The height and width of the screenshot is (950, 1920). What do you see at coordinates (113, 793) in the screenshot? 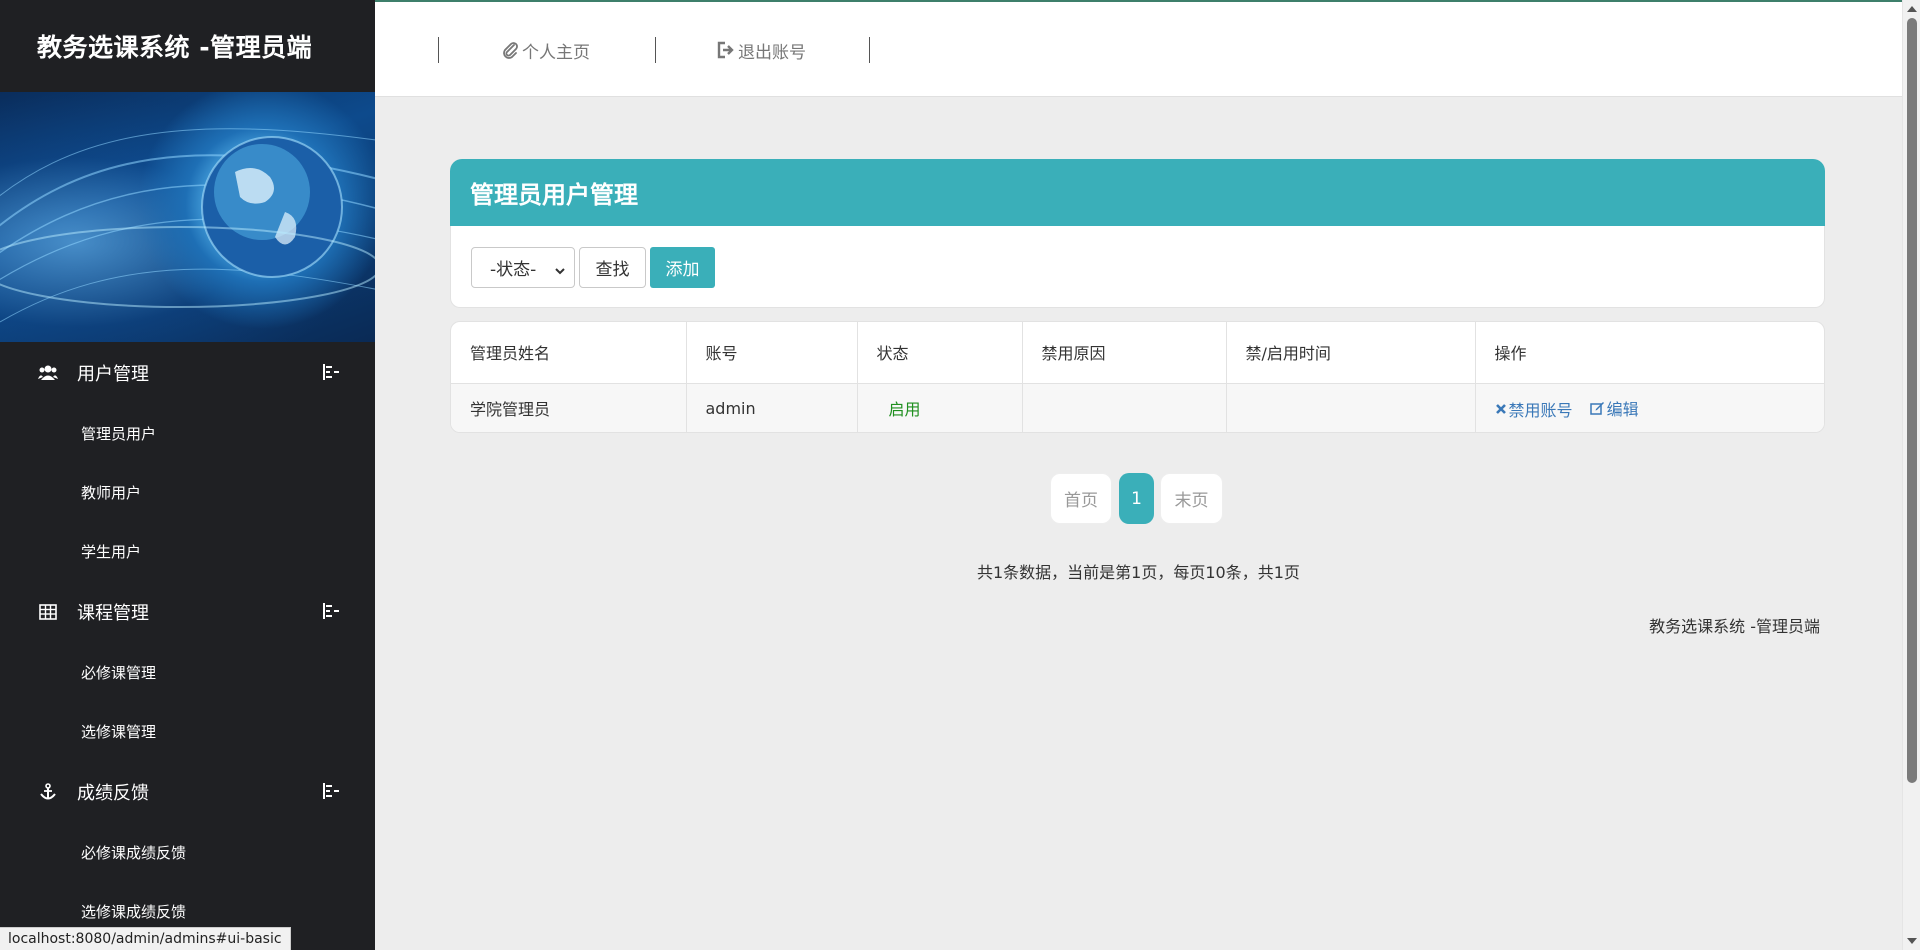
I see `menu-group-label: 成绩反馈` at bounding box center [113, 793].